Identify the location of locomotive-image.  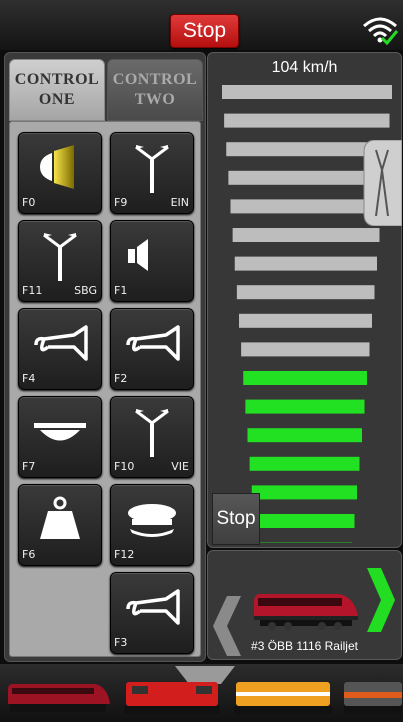
(306, 612).